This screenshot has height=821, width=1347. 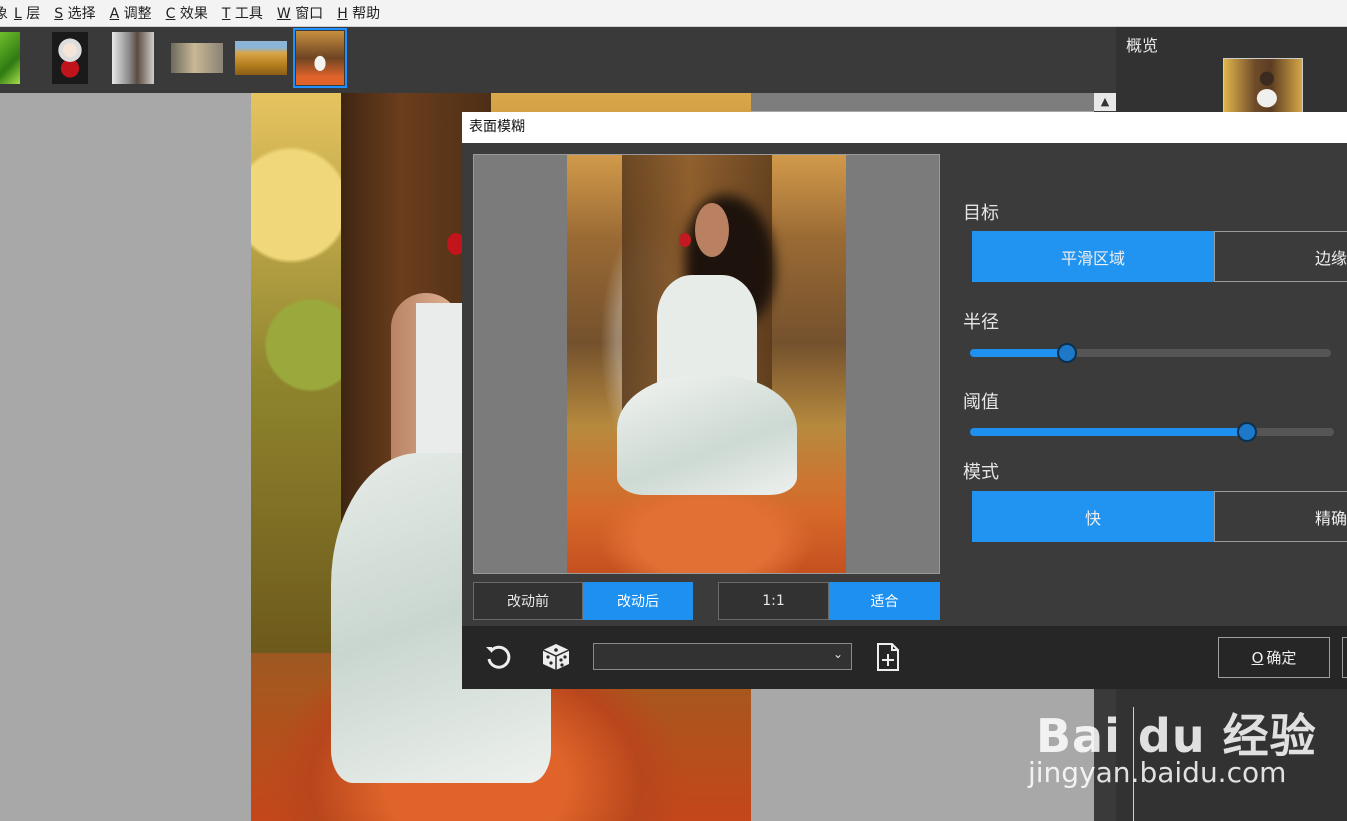 I want to click on mode-segmented: 快 精确, so click(x=1159, y=516).